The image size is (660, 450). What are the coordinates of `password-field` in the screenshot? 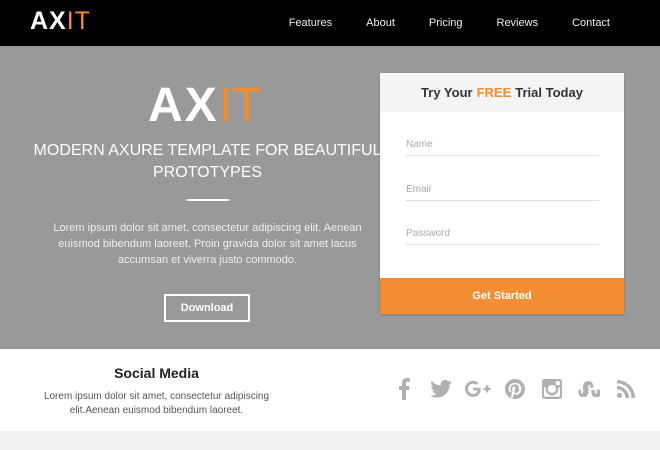 It's located at (502, 234).